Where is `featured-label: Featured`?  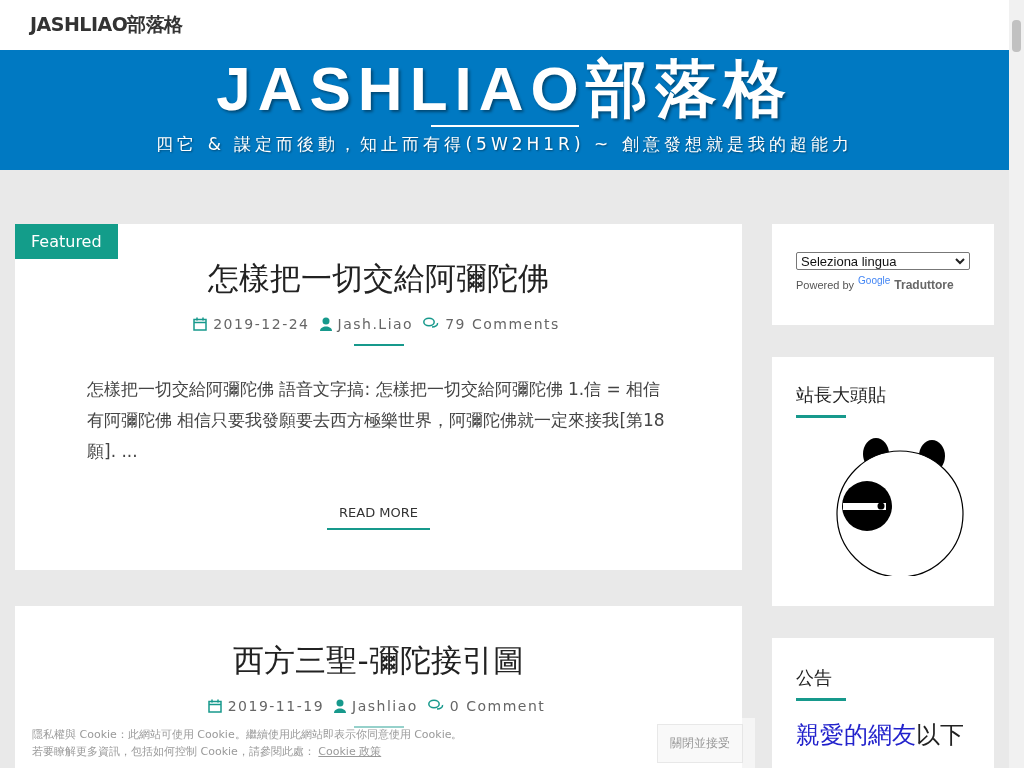 featured-label: Featured is located at coordinates (66, 241).